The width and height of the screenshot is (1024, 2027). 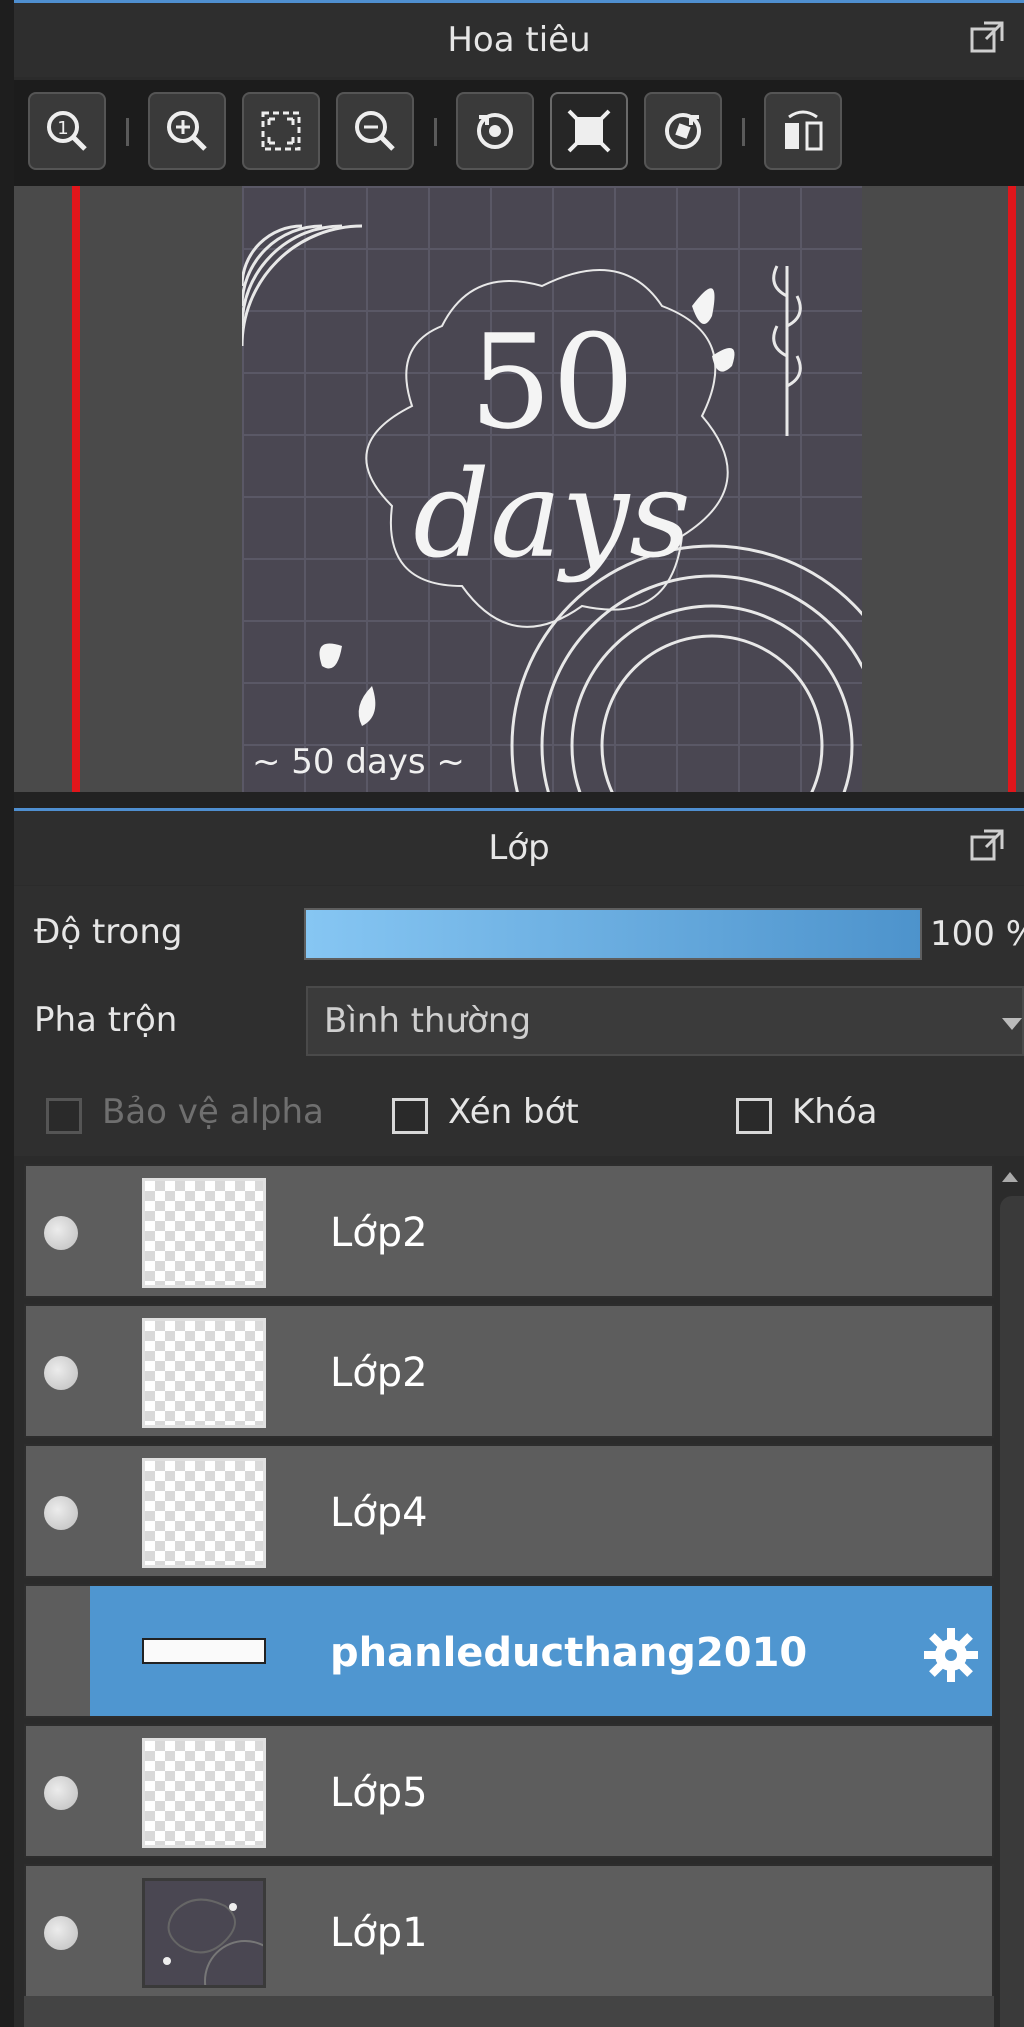 I want to click on rotate-left-button, so click(x=495, y=131).